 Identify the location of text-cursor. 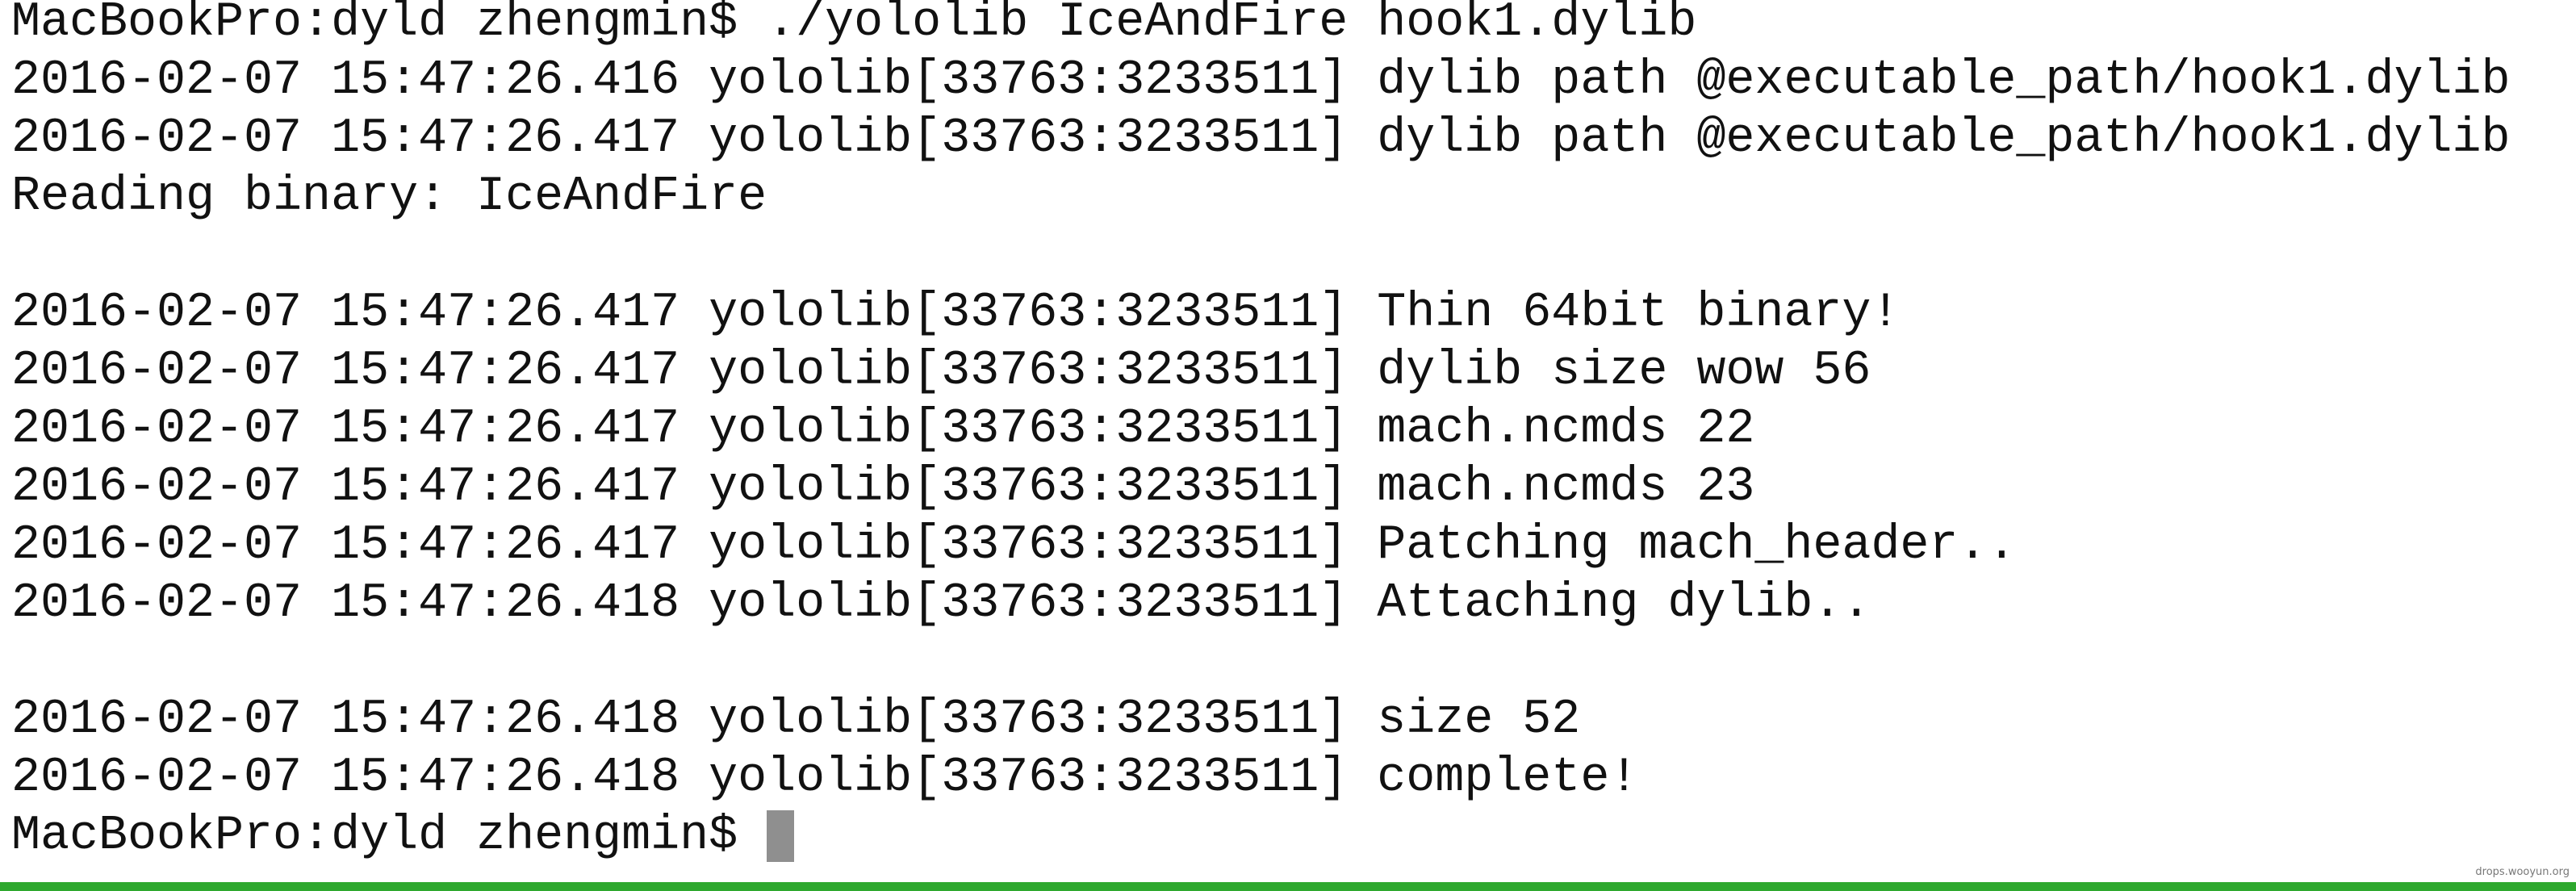
(781, 836).